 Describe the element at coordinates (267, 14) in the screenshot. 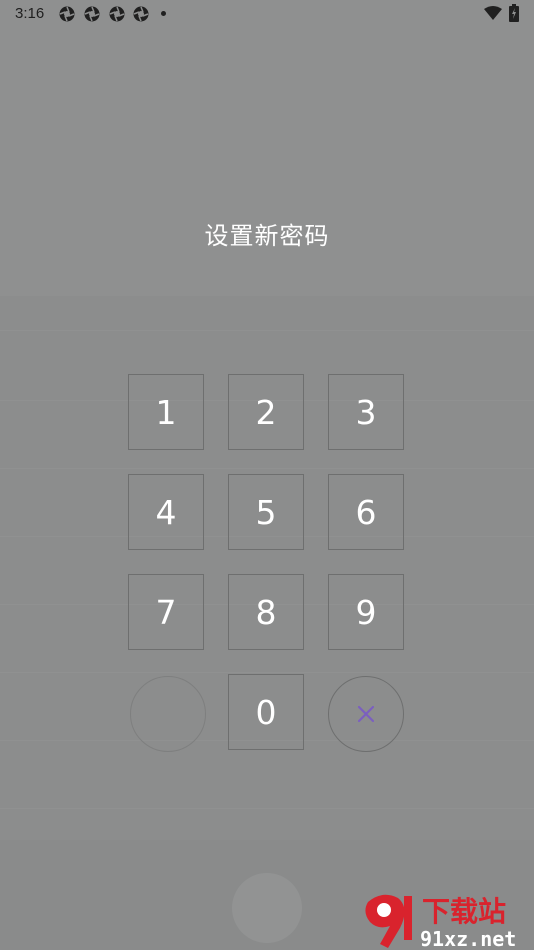

I see `status-bar: 3:16` at that location.